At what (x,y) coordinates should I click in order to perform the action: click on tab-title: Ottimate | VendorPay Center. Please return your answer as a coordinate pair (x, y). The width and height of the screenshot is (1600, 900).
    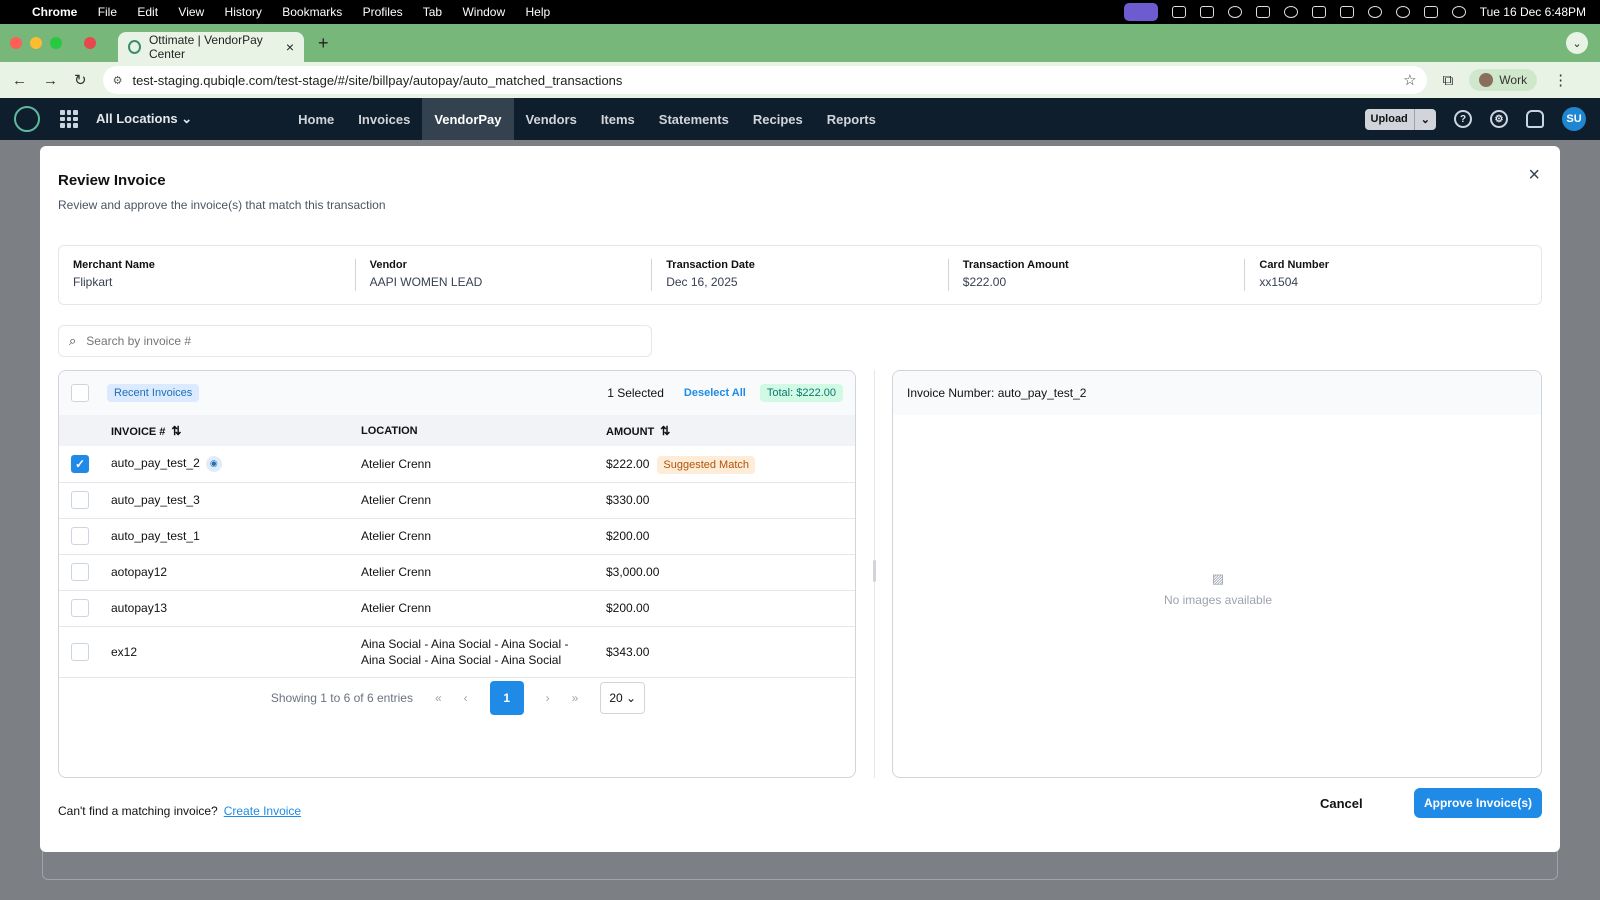
    Looking at the image, I should click on (205, 47).